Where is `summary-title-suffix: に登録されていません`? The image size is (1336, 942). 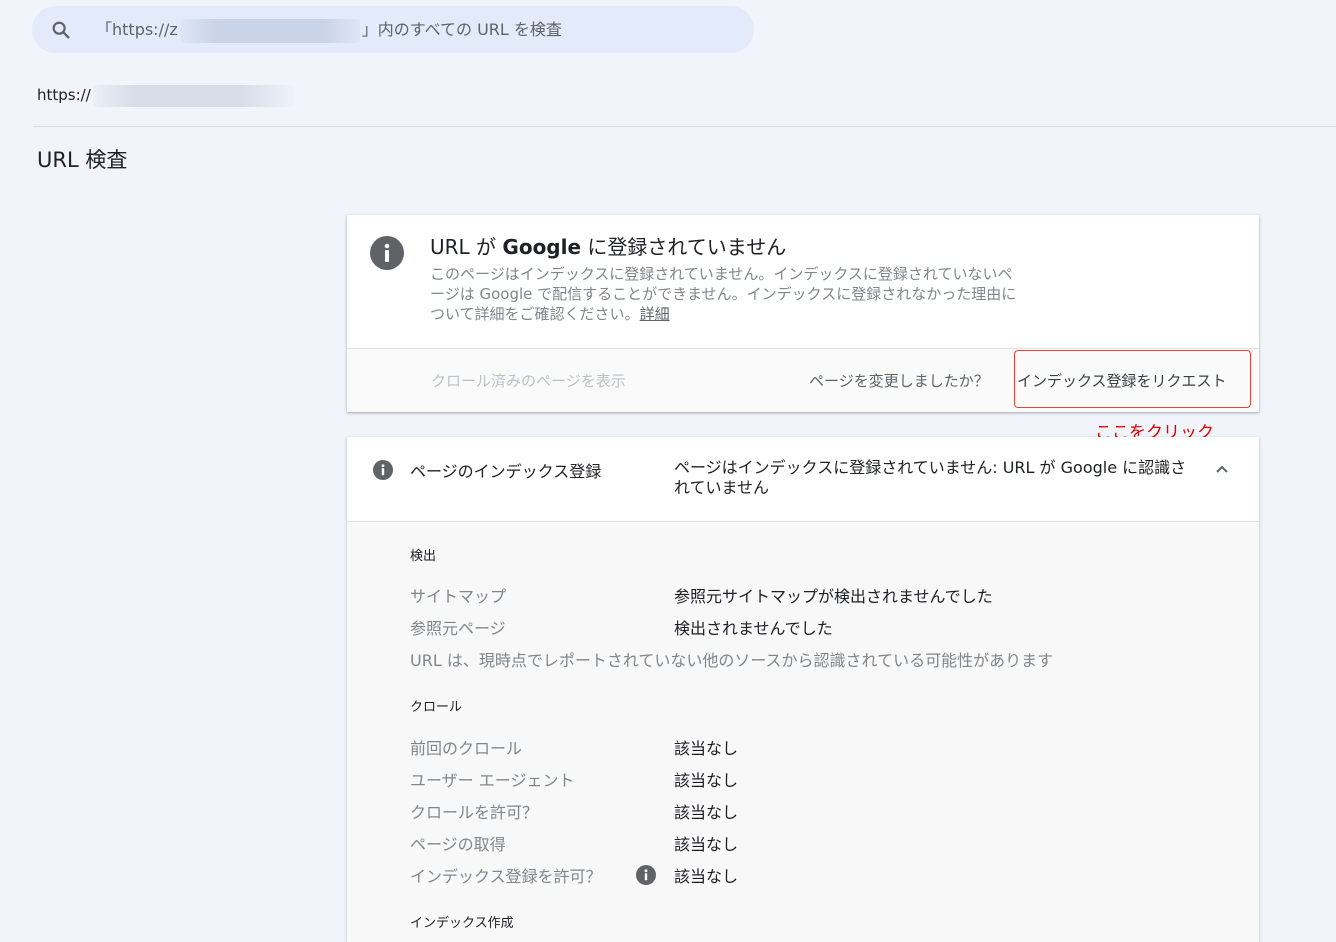 summary-title-suffix: に登録されていません is located at coordinates (684, 247).